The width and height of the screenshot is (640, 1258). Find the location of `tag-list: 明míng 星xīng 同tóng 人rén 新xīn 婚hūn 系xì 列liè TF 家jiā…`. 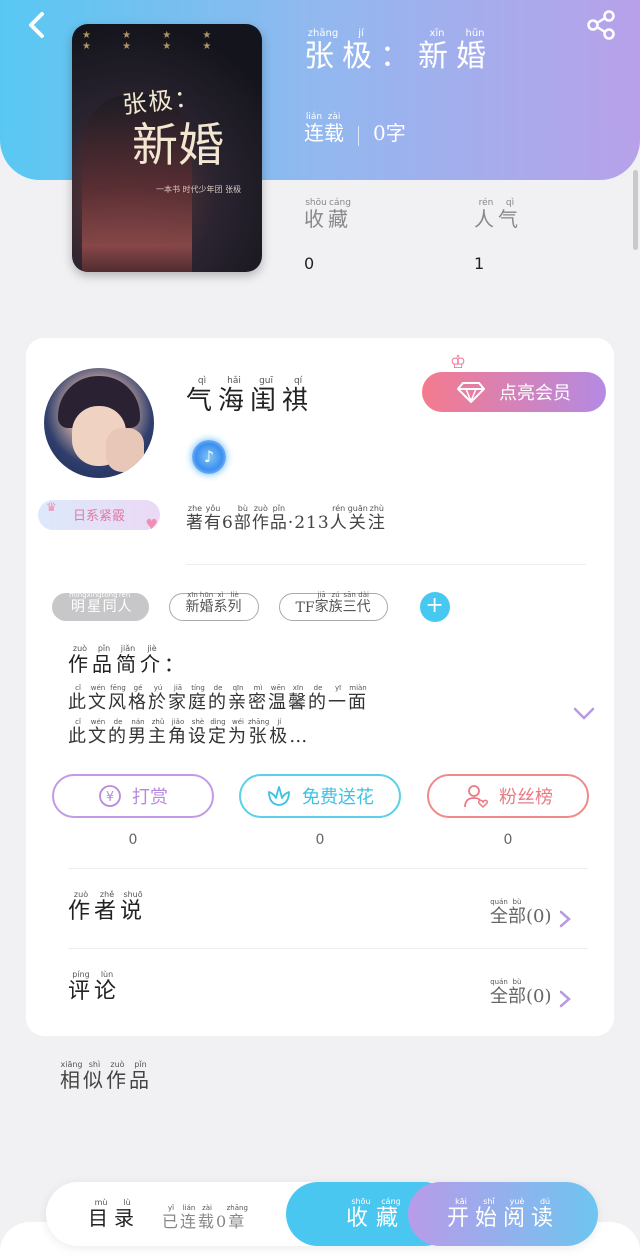

tag-list: 明míng 星xīng 同tóng 人rén 新xīn 婚hūn 系xì 列liè TF 家jiā… is located at coordinates (251, 606).